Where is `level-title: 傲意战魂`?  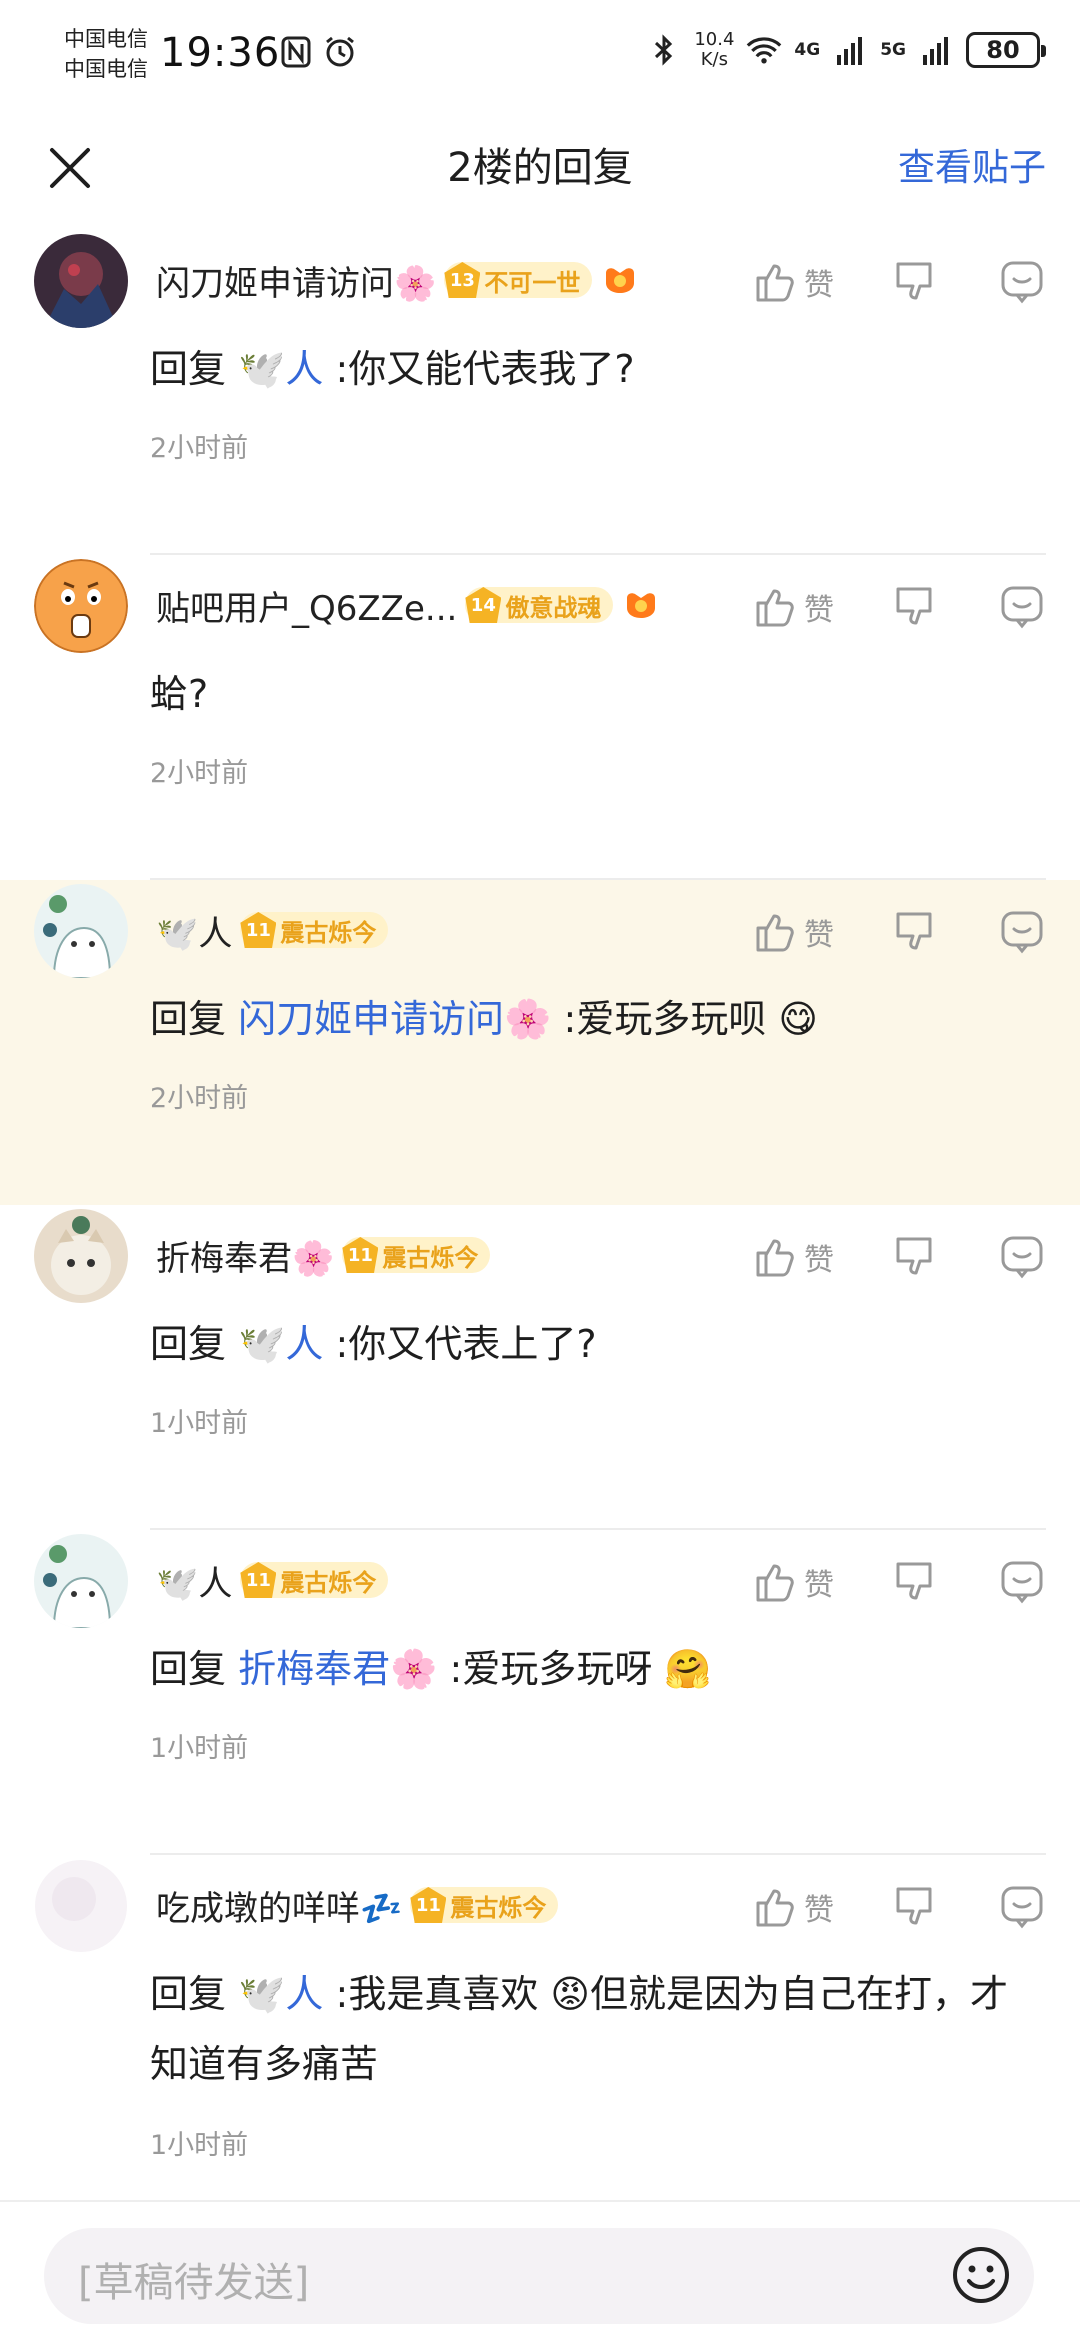 level-title: 傲意战魂 is located at coordinates (553, 607).